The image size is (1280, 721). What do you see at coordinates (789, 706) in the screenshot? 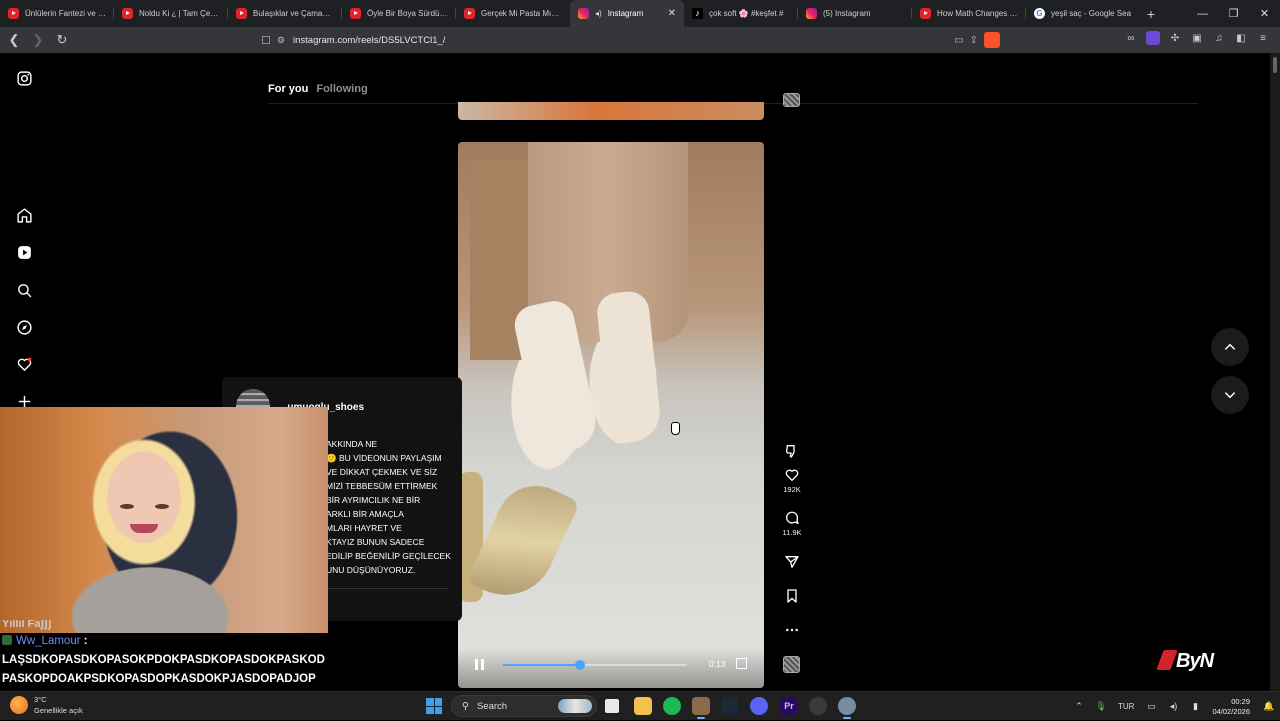
I see `premiere-icon: Pr` at bounding box center [789, 706].